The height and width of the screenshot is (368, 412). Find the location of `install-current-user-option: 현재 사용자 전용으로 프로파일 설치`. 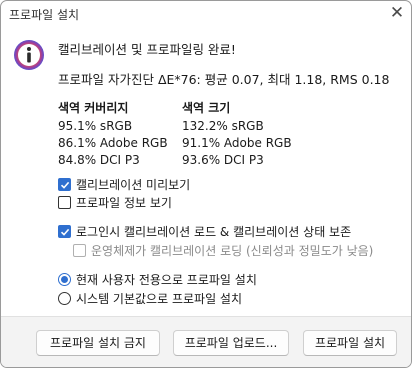

install-current-user-option: 현재 사용자 전용으로 프로파일 설치 is located at coordinates (157, 279).